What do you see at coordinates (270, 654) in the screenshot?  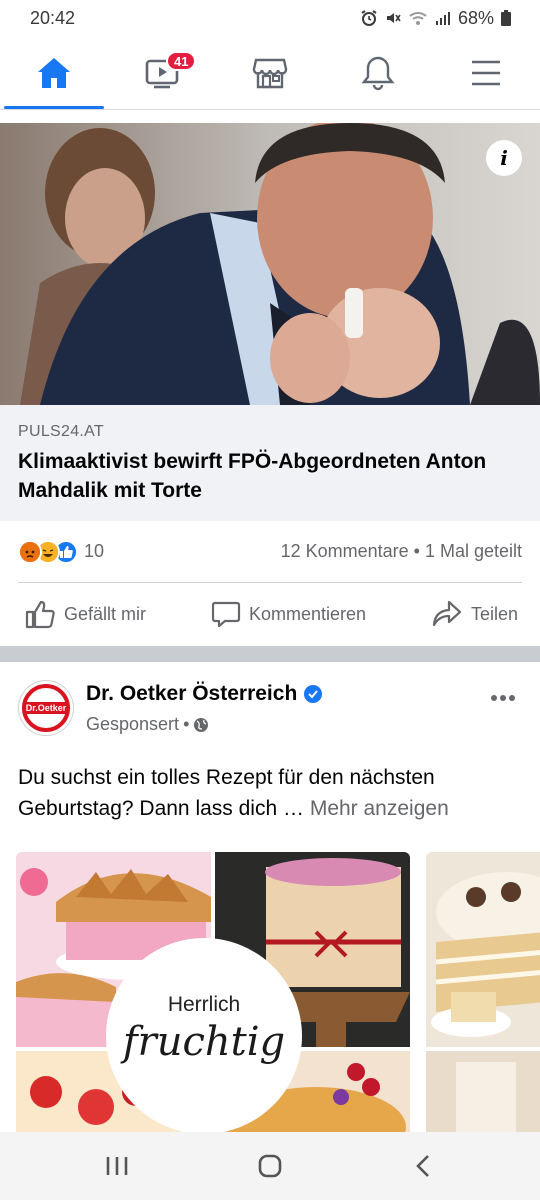 I see `feed-divider` at bounding box center [270, 654].